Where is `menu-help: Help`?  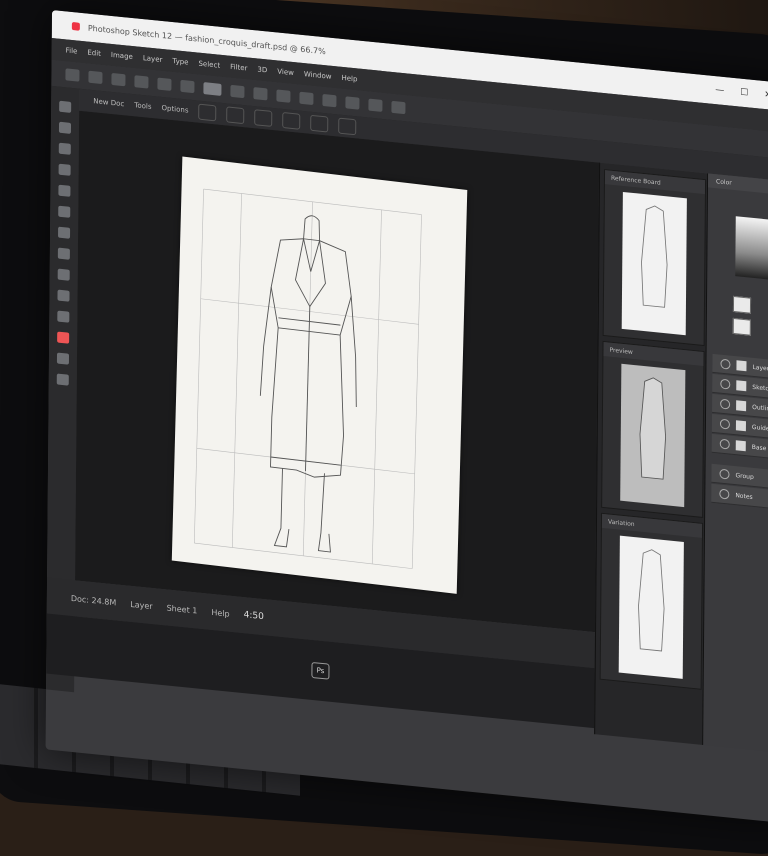
menu-help: Help is located at coordinates (349, 79).